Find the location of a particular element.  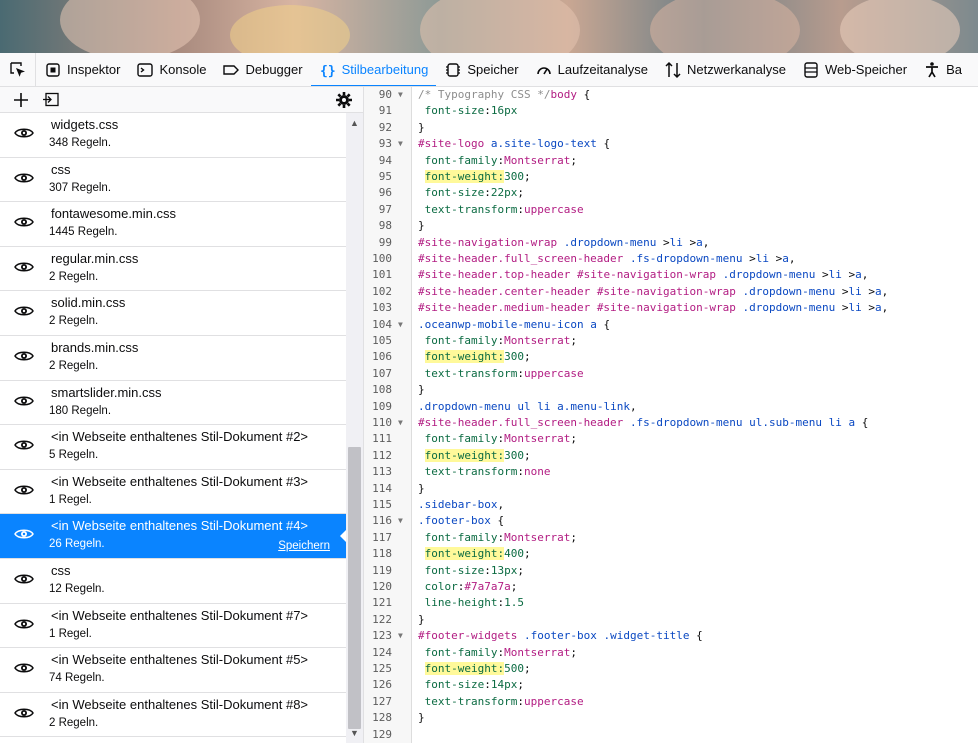

line-number: 129 is located at coordinates (382, 734).